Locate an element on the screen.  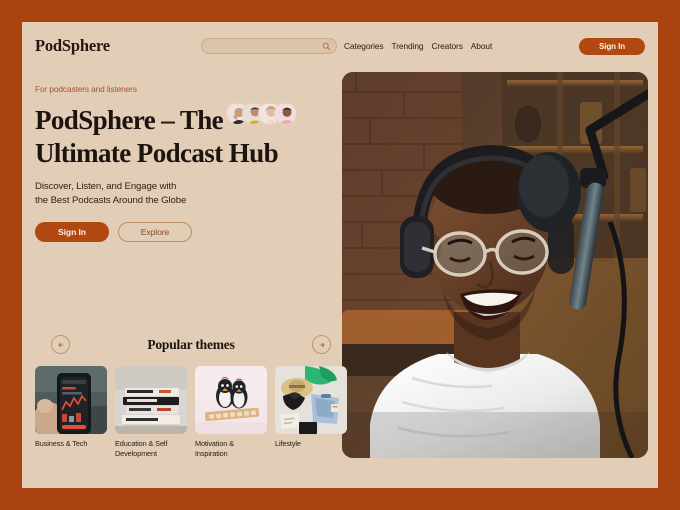
nav-item-categories: Categories is located at coordinates (364, 46).